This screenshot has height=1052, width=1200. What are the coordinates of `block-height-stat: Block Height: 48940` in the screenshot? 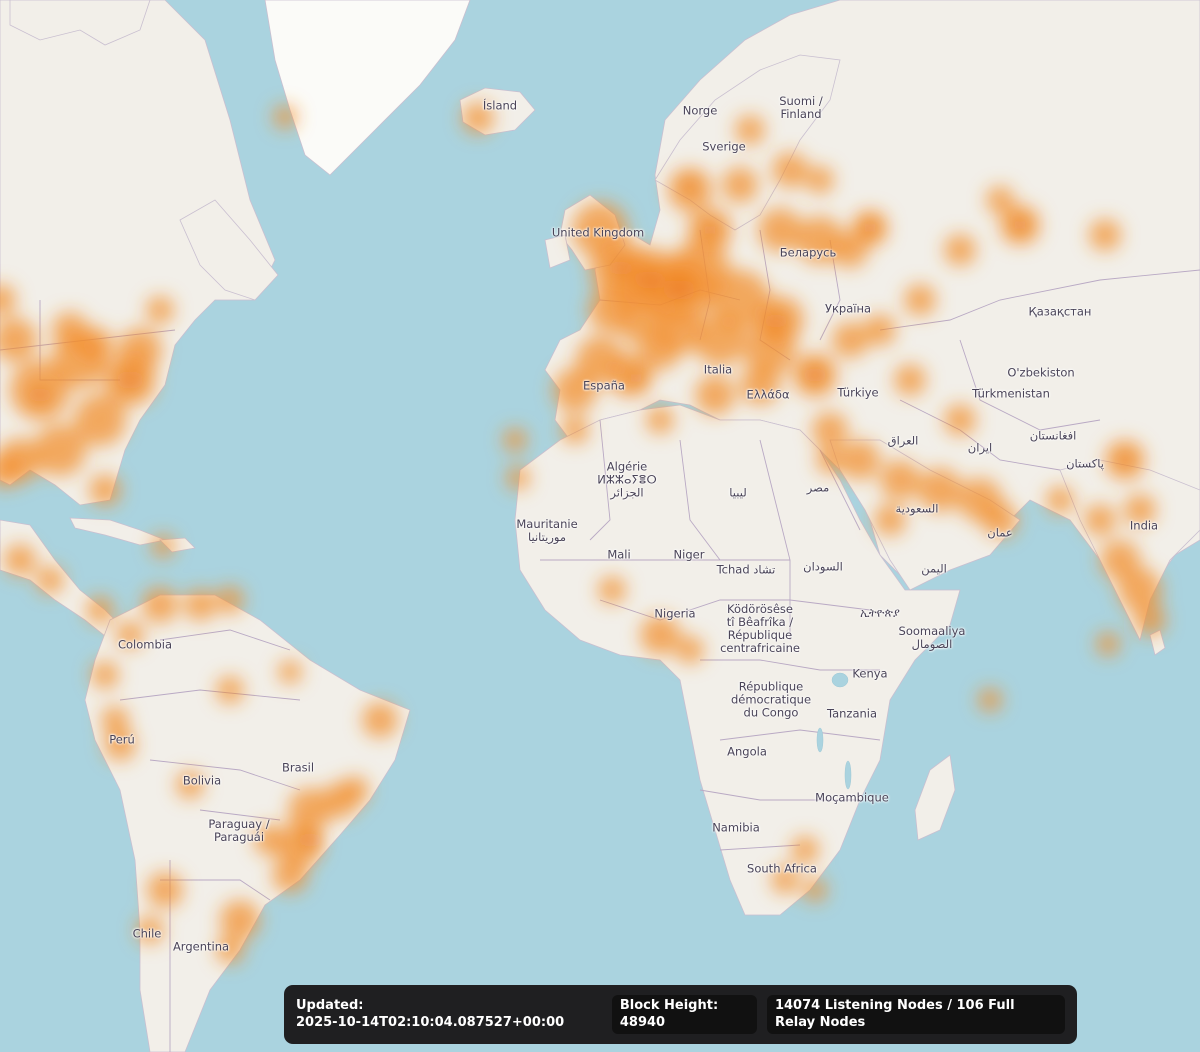 It's located at (684, 1014).